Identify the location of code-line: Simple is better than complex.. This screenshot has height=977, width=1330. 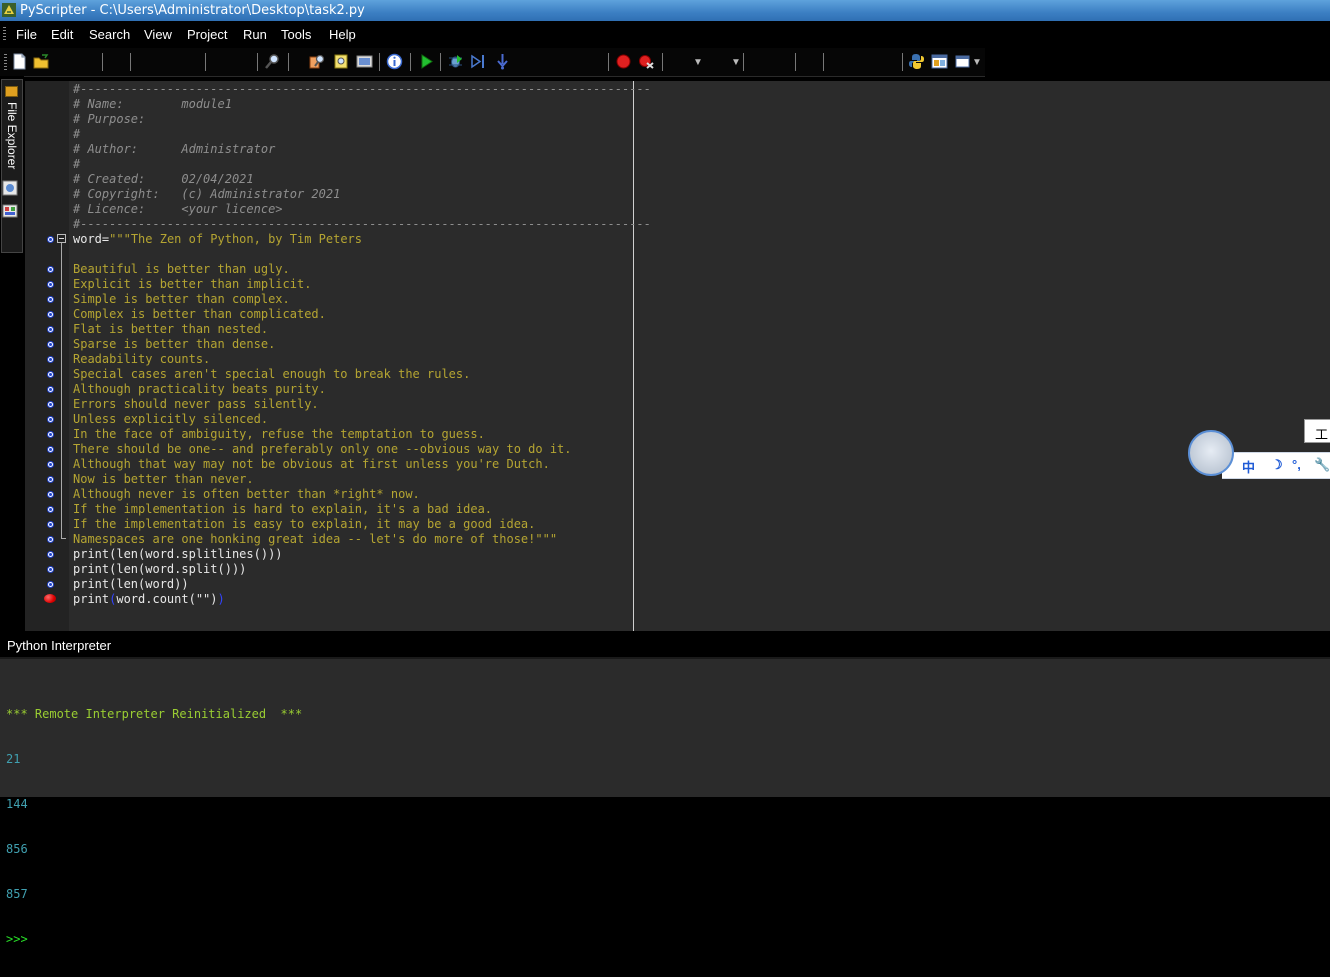
(693, 299).